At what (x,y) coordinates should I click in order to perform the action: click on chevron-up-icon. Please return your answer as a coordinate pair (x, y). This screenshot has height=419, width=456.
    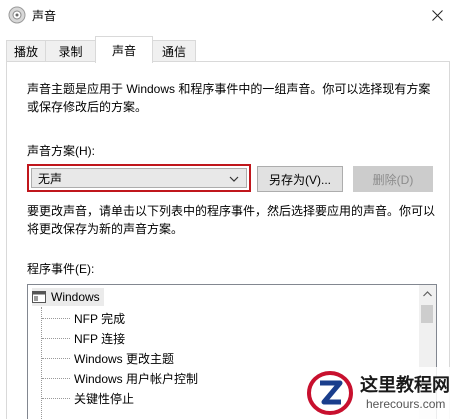
    Looking at the image, I should click on (427, 293).